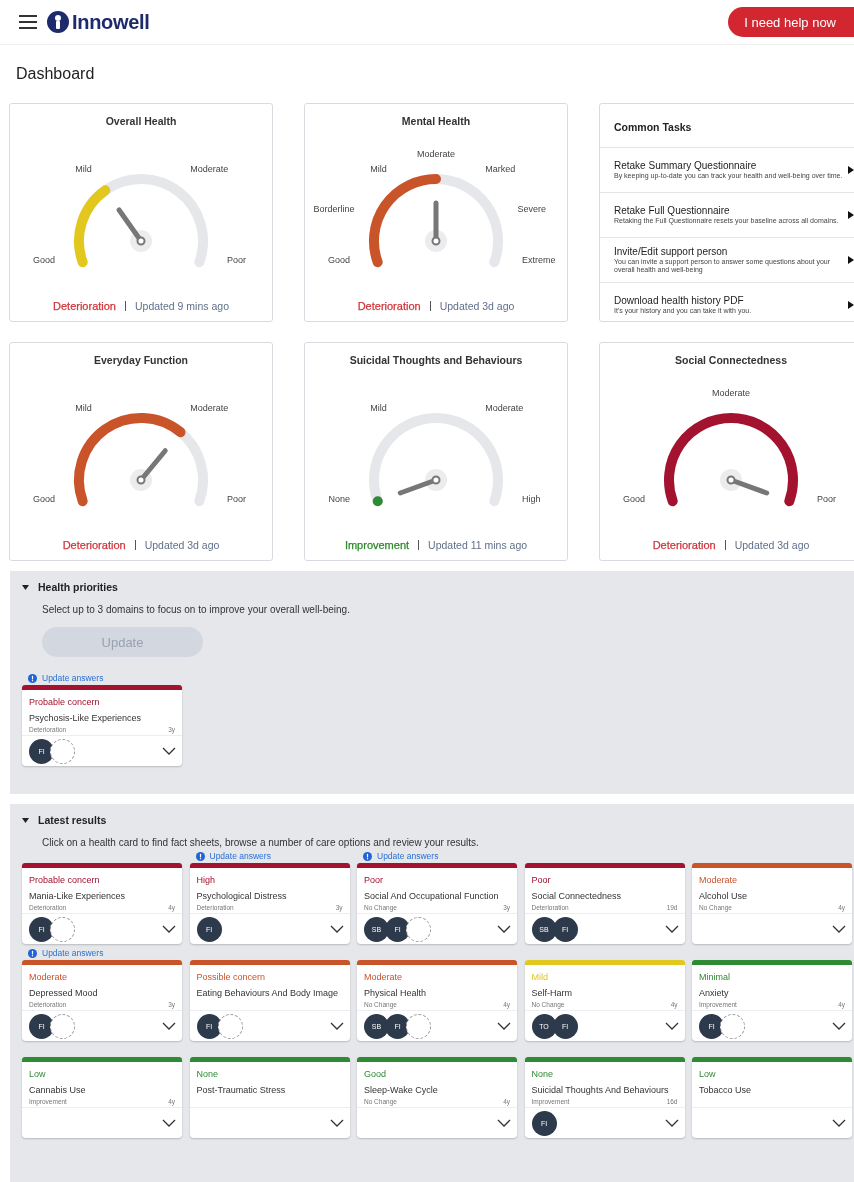  I want to click on gauge-label: Poor, so click(237, 499).